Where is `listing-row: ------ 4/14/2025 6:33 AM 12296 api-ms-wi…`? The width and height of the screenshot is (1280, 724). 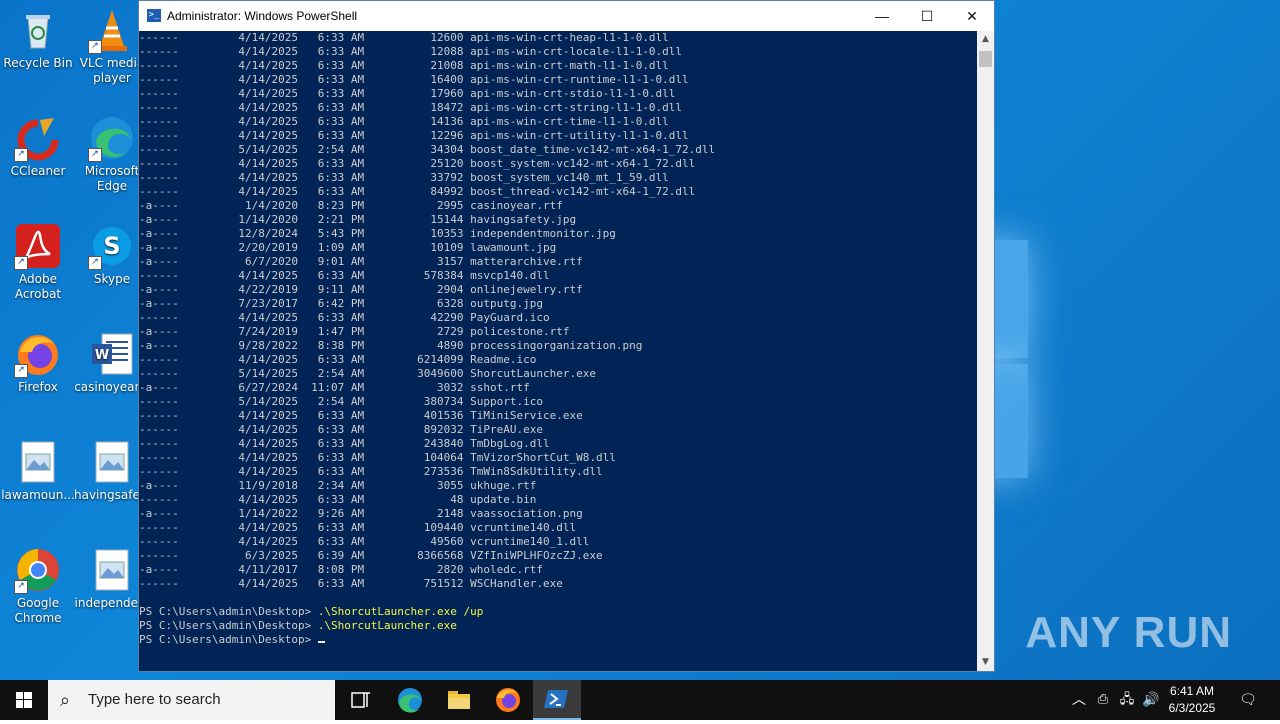
listing-row: ------ 4/14/2025 6:33 AM 12296 api-ms-wi… is located at coordinates (414, 135).